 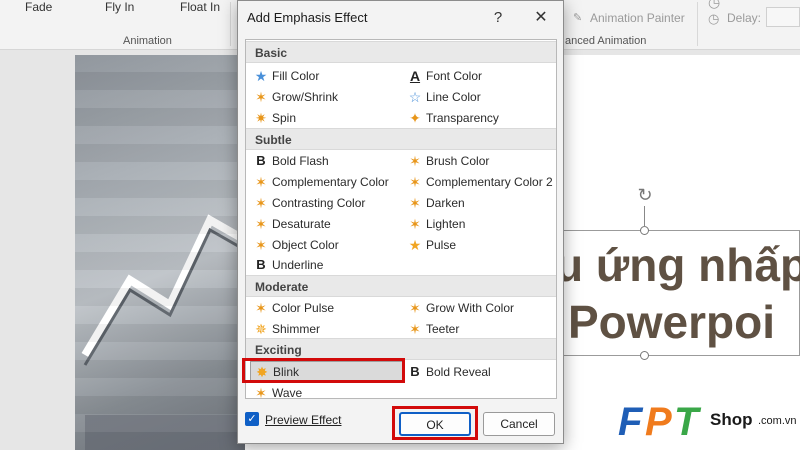 What do you see at coordinates (677, 265) in the screenshot?
I see `slide-title-line-1: u ứng nhấp` at bounding box center [677, 265].